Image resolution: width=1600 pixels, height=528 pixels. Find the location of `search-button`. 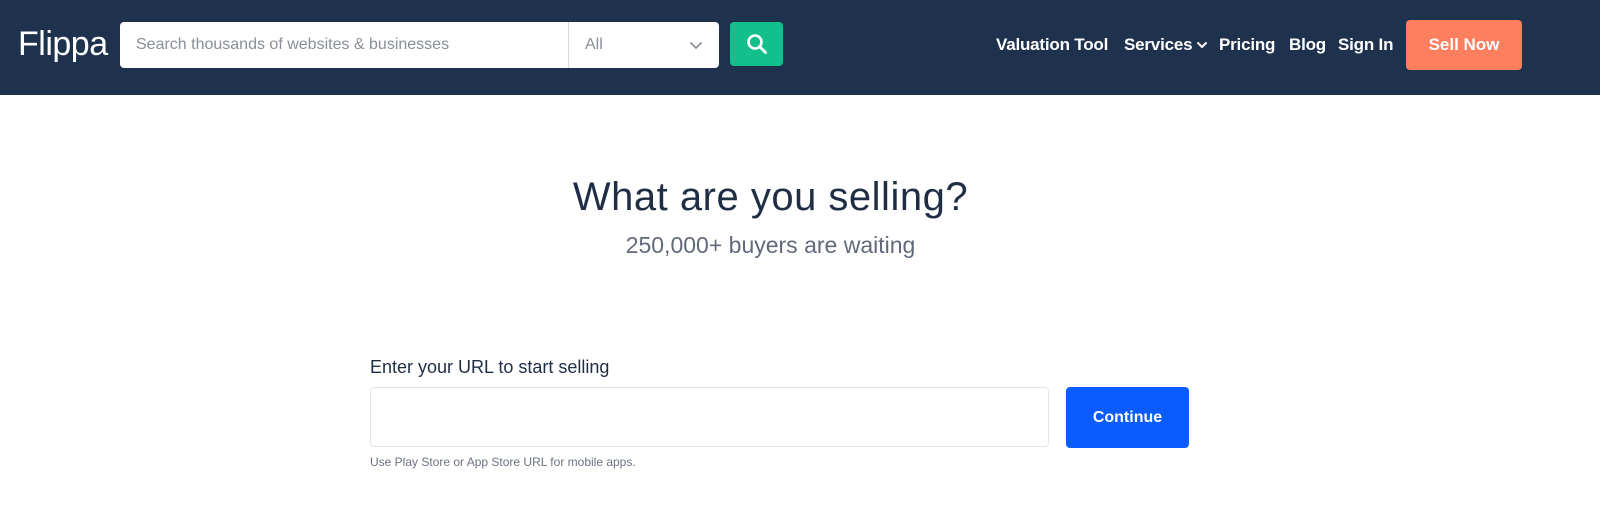

search-button is located at coordinates (756, 44).